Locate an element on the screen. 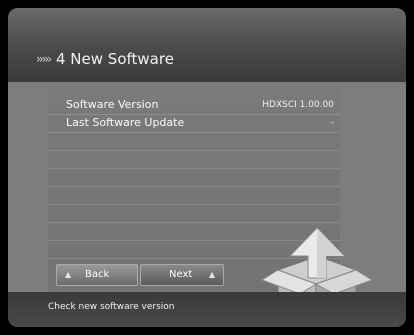 The height and width of the screenshot is (335, 414). title-row: ››››› 4 New Software is located at coordinates (105, 59).